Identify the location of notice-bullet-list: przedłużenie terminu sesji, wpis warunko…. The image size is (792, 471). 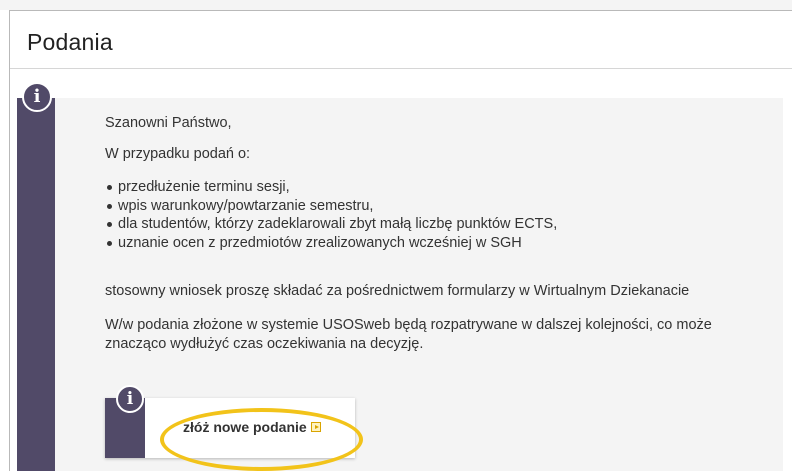
(331, 215).